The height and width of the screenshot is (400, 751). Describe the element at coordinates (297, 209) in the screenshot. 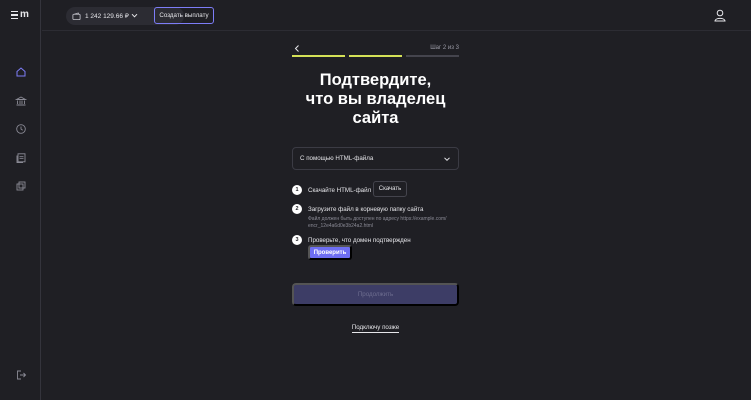

I see `step-number: 2` at that location.